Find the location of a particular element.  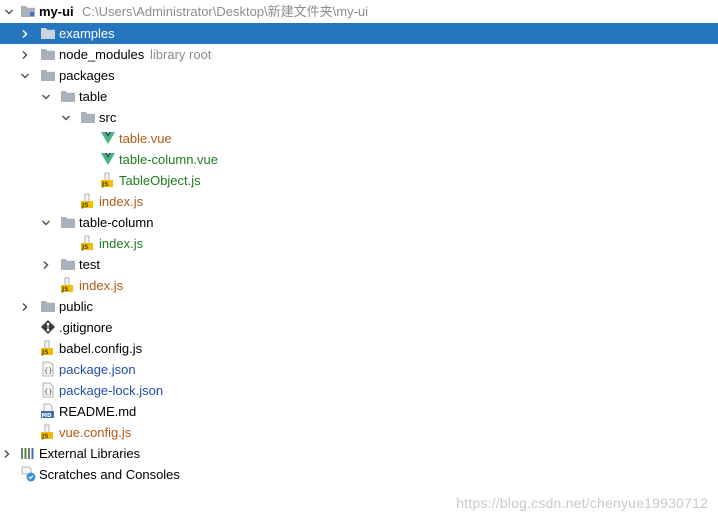

tree-row-external-libraries: External Libraries is located at coordinates (359, 453).